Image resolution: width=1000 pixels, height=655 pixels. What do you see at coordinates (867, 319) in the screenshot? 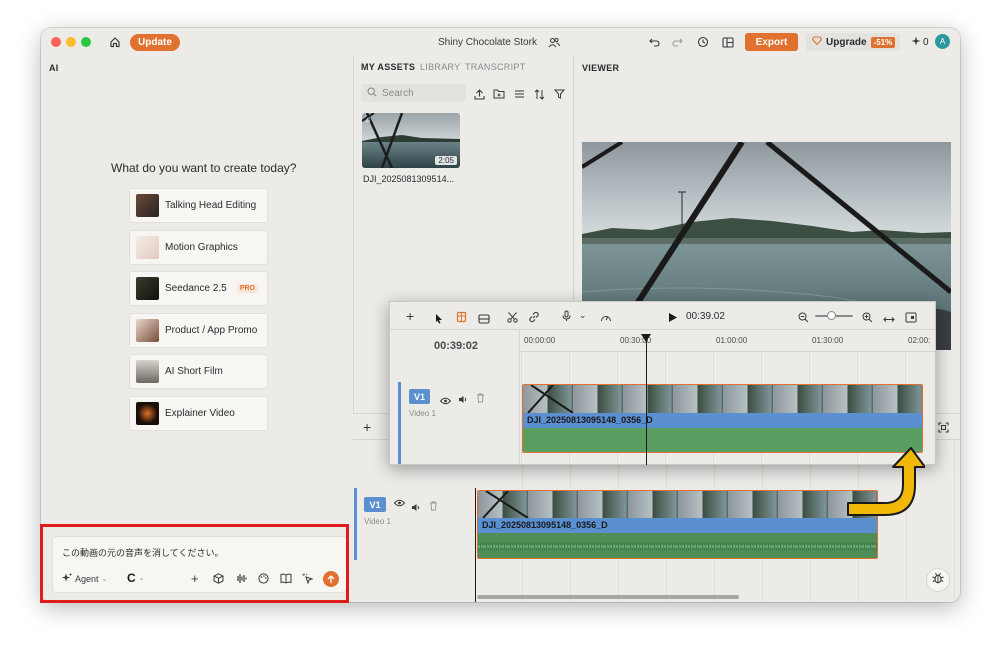
I see `zoom-in-icon` at bounding box center [867, 319].